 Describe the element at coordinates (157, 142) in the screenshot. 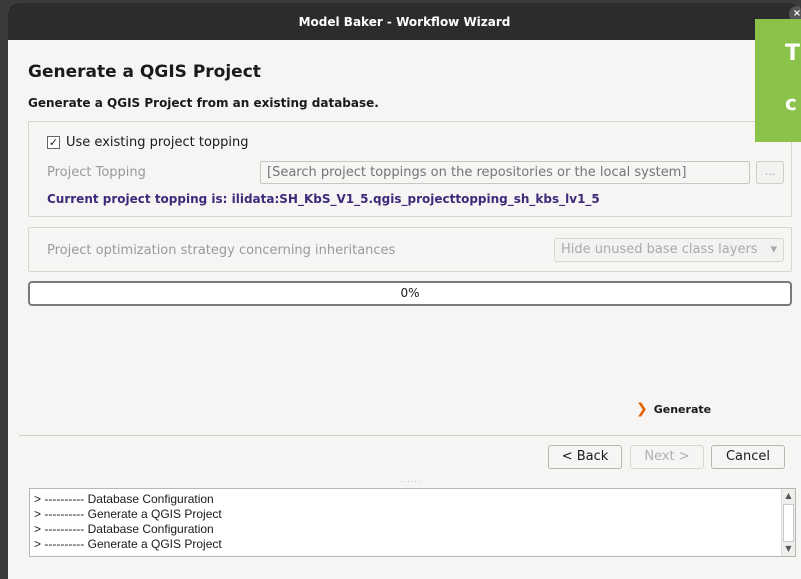

I see `use-existing-topping-label: Use existing project topping` at that location.